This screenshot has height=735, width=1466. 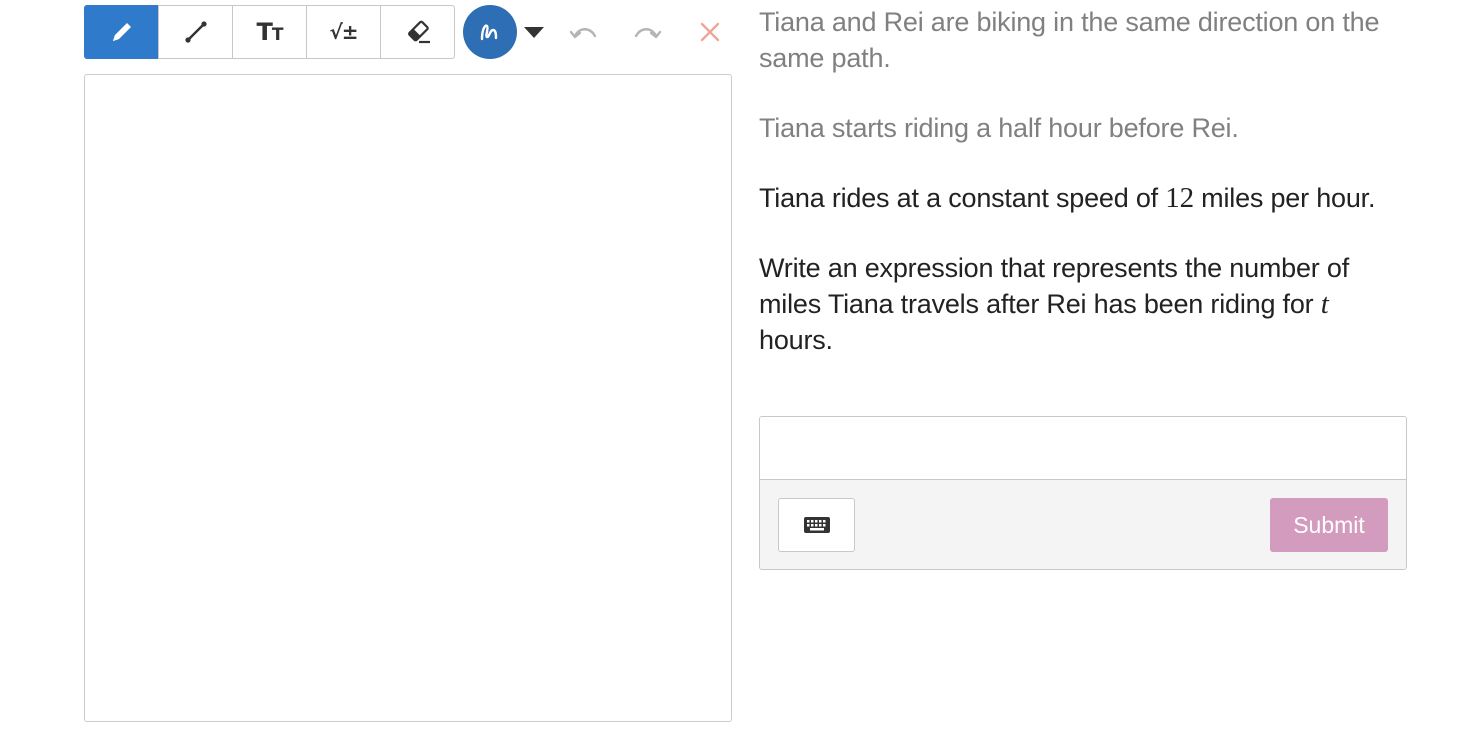 I want to click on close-icon, so click(x=710, y=32).